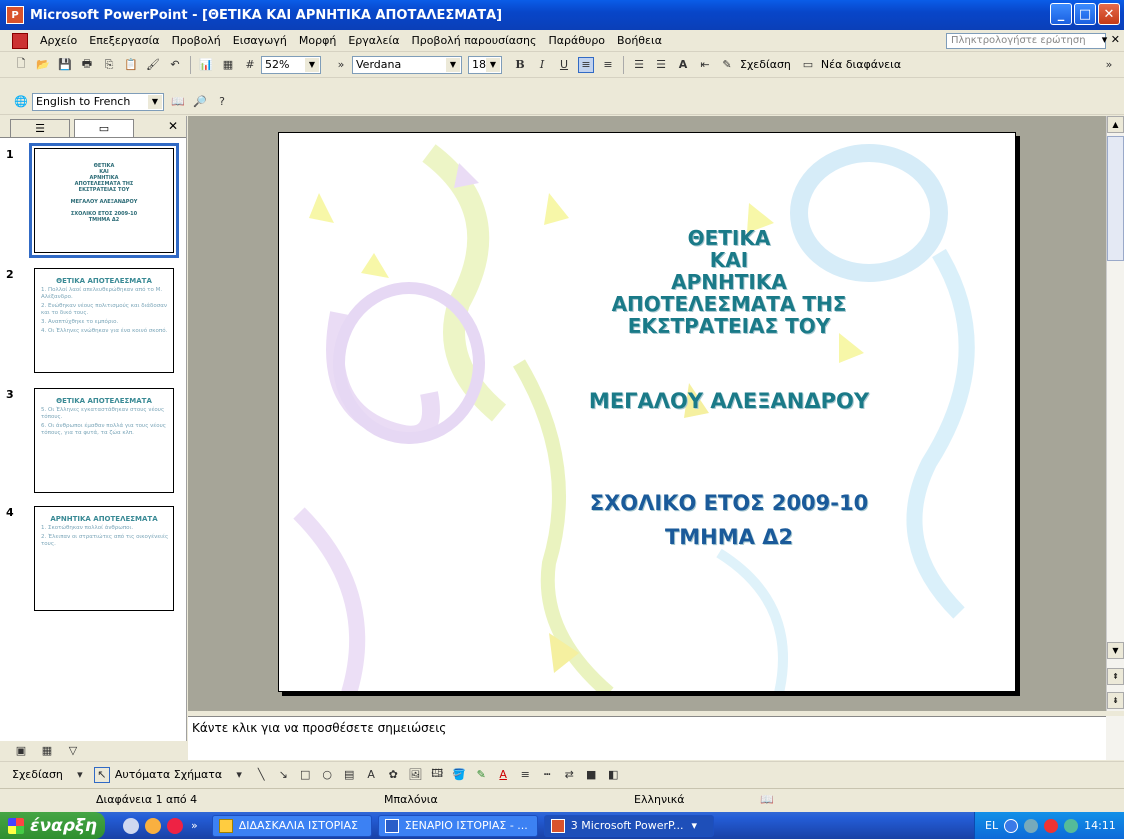 Image resolution: width=1124 pixels, height=839 pixels. What do you see at coordinates (437, 775) in the screenshot?
I see `picture-icon: 🖽` at bounding box center [437, 775].